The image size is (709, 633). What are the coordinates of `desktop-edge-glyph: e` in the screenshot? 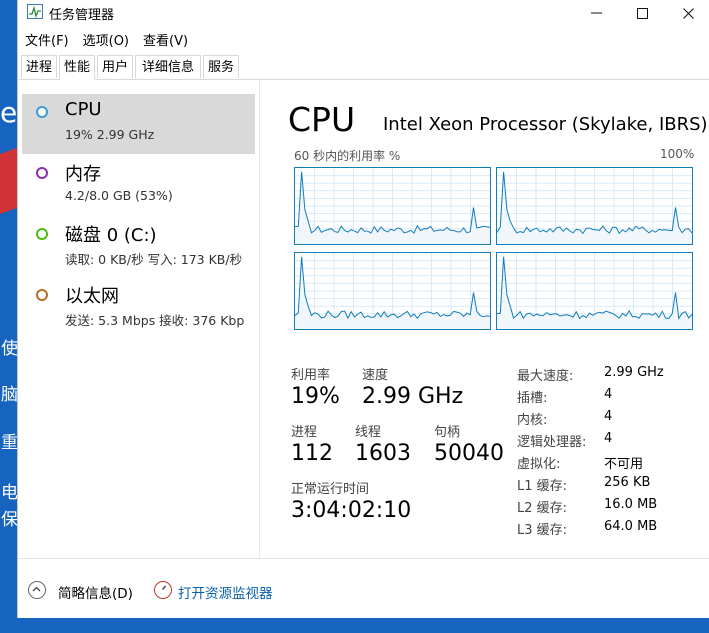 It's located at (9, 112).